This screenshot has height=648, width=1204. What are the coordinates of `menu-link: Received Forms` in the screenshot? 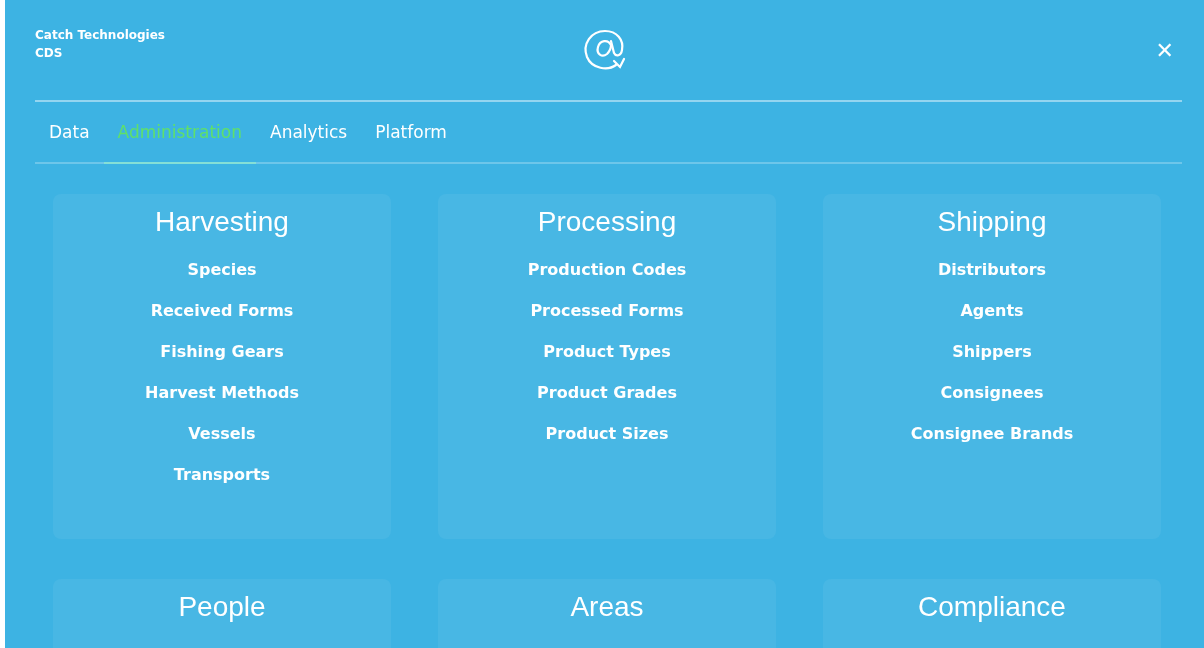 It's located at (222, 311).